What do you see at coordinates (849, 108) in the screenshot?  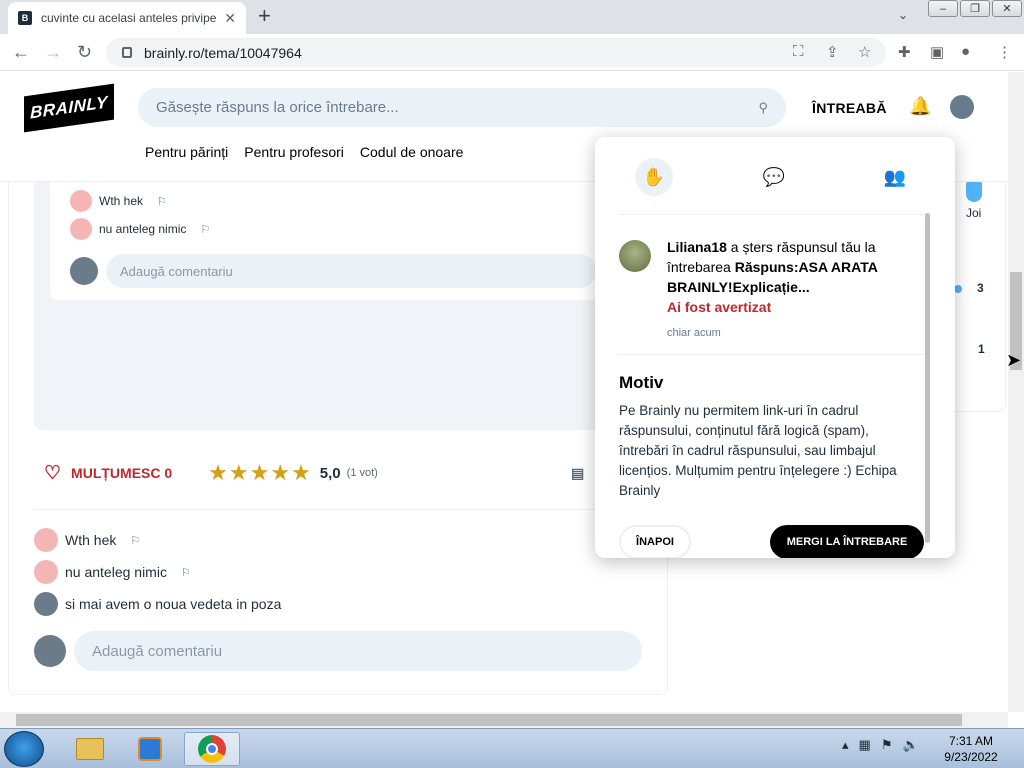 I see `ask-button: ÎNTREABĂ` at bounding box center [849, 108].